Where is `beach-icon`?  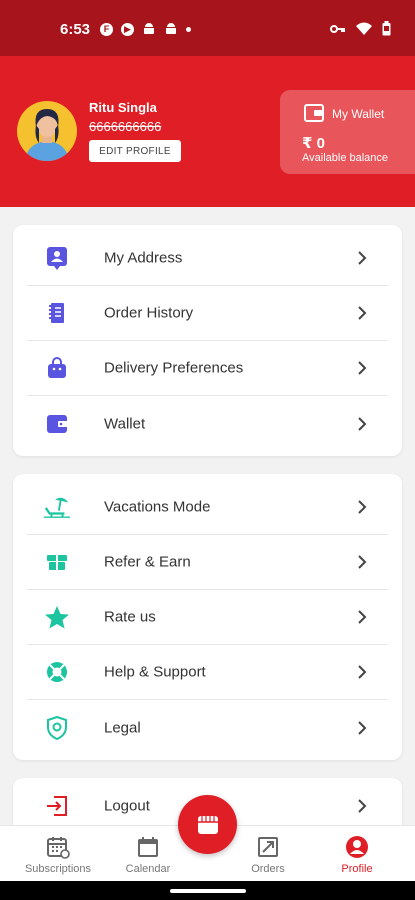 beach-icon is located at coordinates (57, 507).